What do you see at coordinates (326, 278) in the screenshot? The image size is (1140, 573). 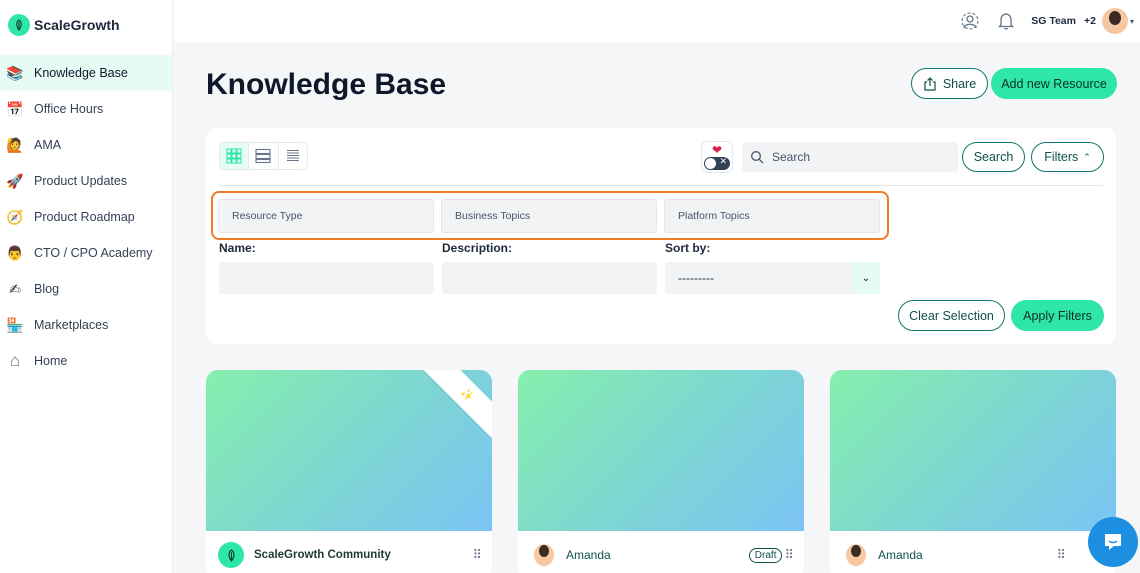 I see `name-input` at bounding box center [326, 278].